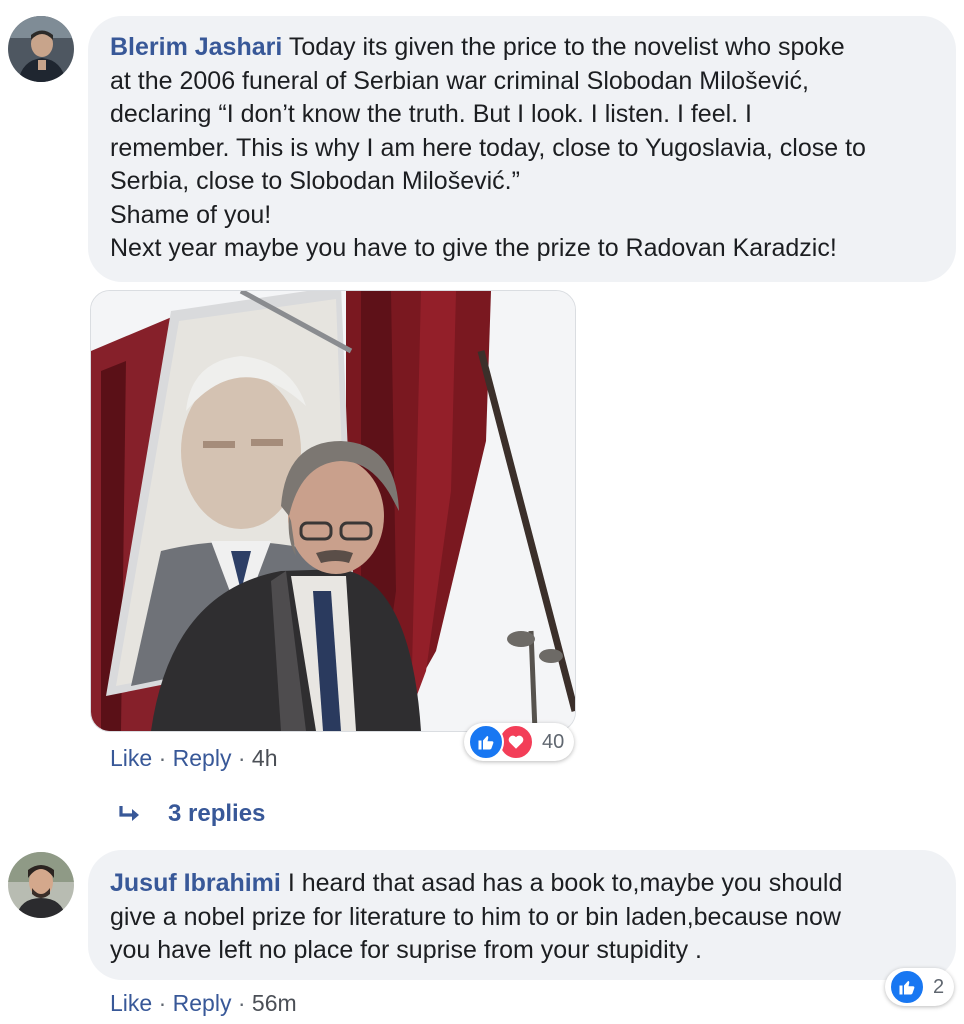 The height and width of the screenshot is (1024, 964). What do you see at coordinates (553, 741) in the screenshot?
I see `reaction-count: 40` at bounding box center [553, 741].